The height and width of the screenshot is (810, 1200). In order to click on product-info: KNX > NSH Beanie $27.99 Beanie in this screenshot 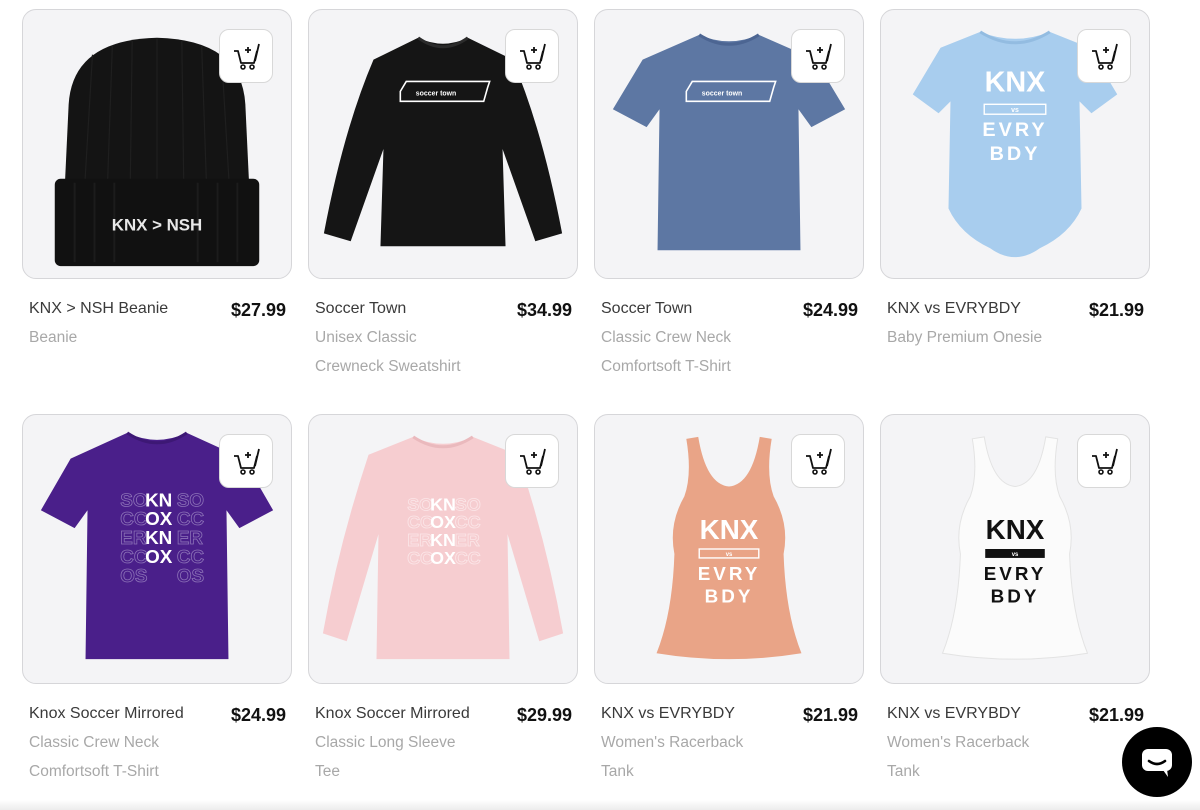, I will do `click(157, 325)`.